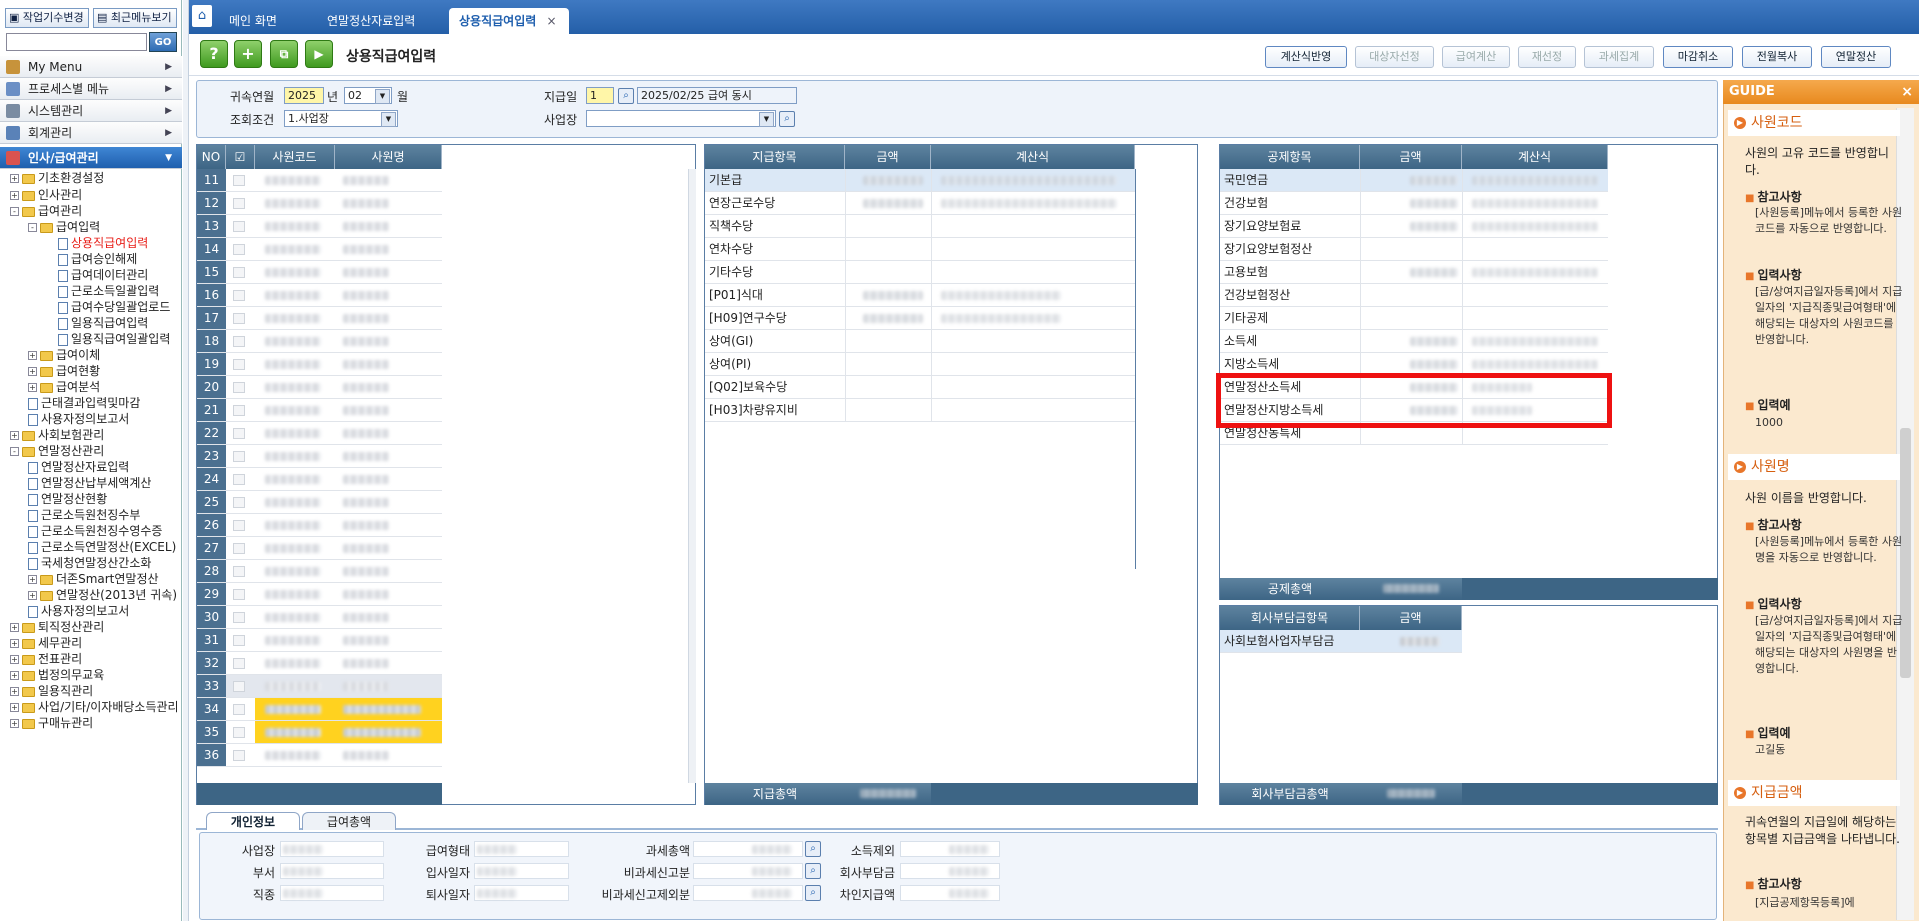  I want to click on tree-item: 일용직급여일괄입력, so click(114, 339).